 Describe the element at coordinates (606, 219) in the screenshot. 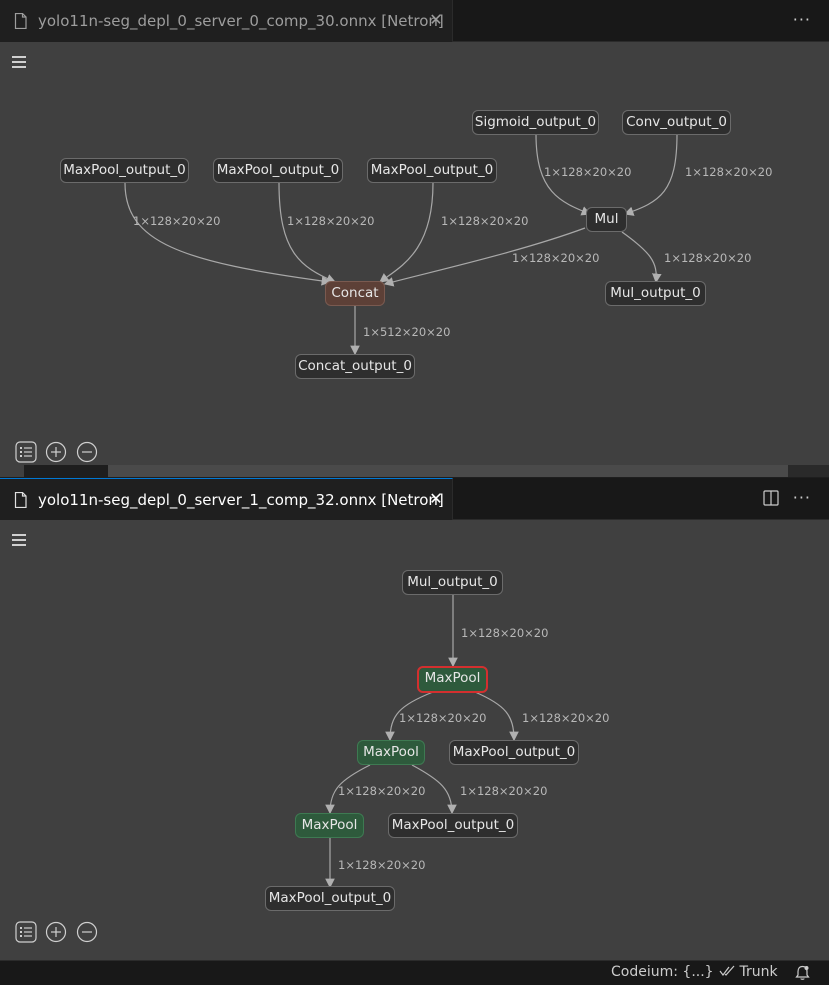

I see `node-mul: Mul` at that location.